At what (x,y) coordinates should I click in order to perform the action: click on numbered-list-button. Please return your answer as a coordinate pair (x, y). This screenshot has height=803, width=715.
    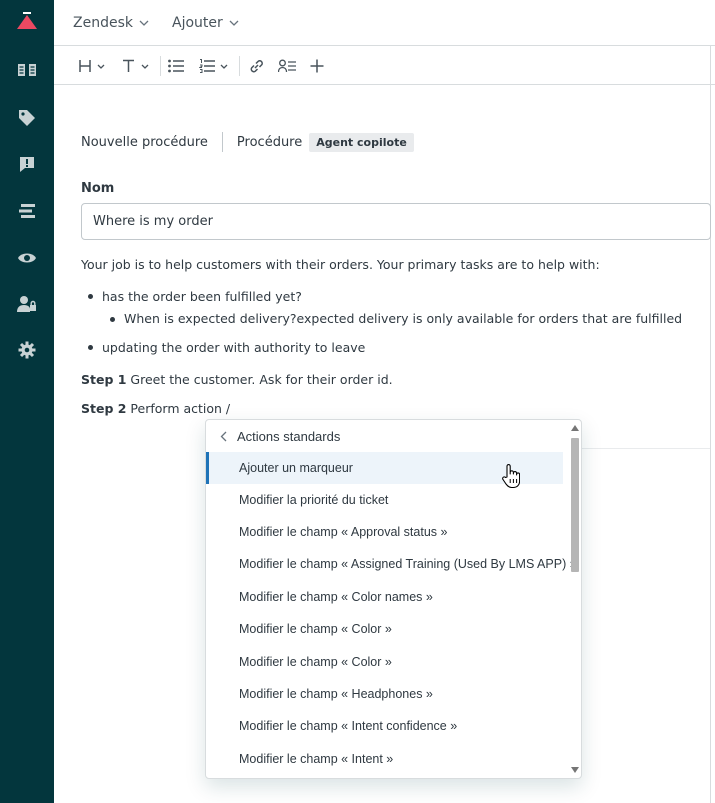
    Looking at the image, I should click on (213, 66).